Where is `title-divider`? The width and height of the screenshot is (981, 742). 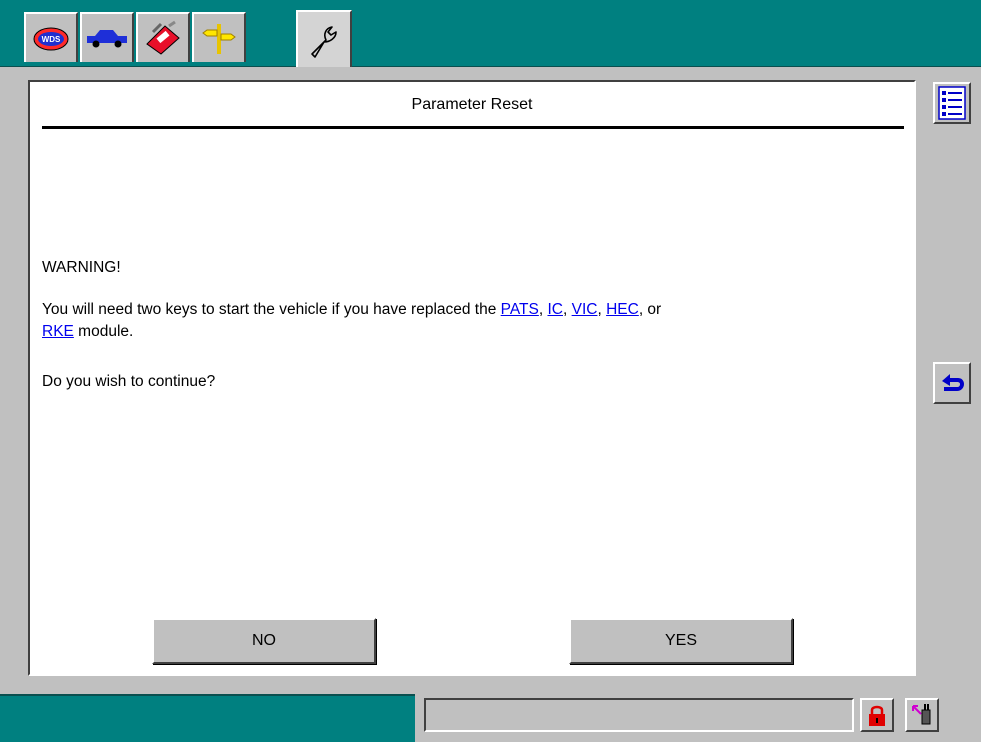 title-divider is located at coordinates (473, 127).